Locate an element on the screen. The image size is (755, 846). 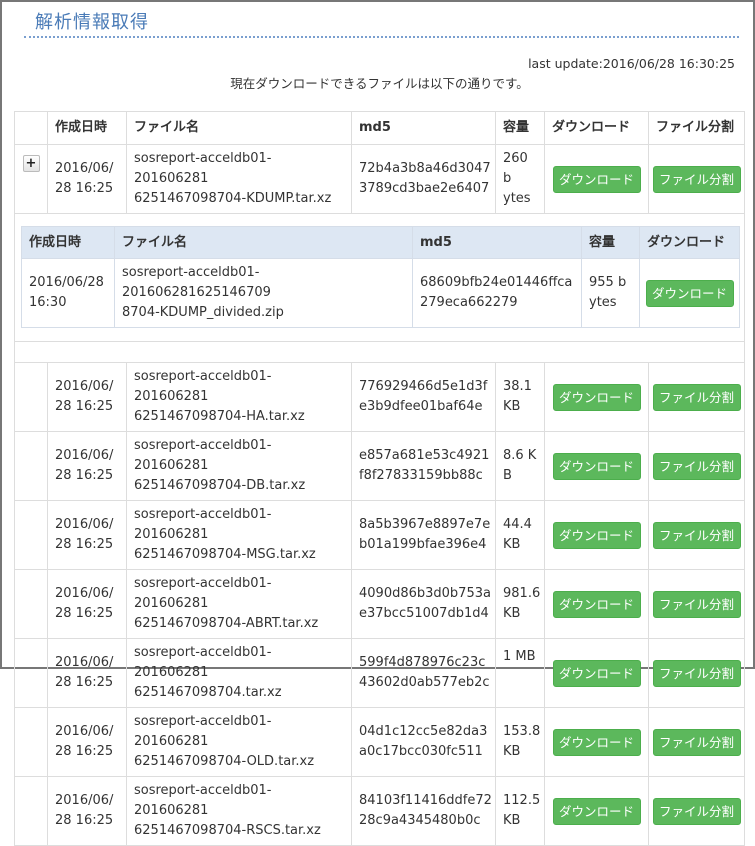
header-md5: md5 is located at coordinates (423, 128).